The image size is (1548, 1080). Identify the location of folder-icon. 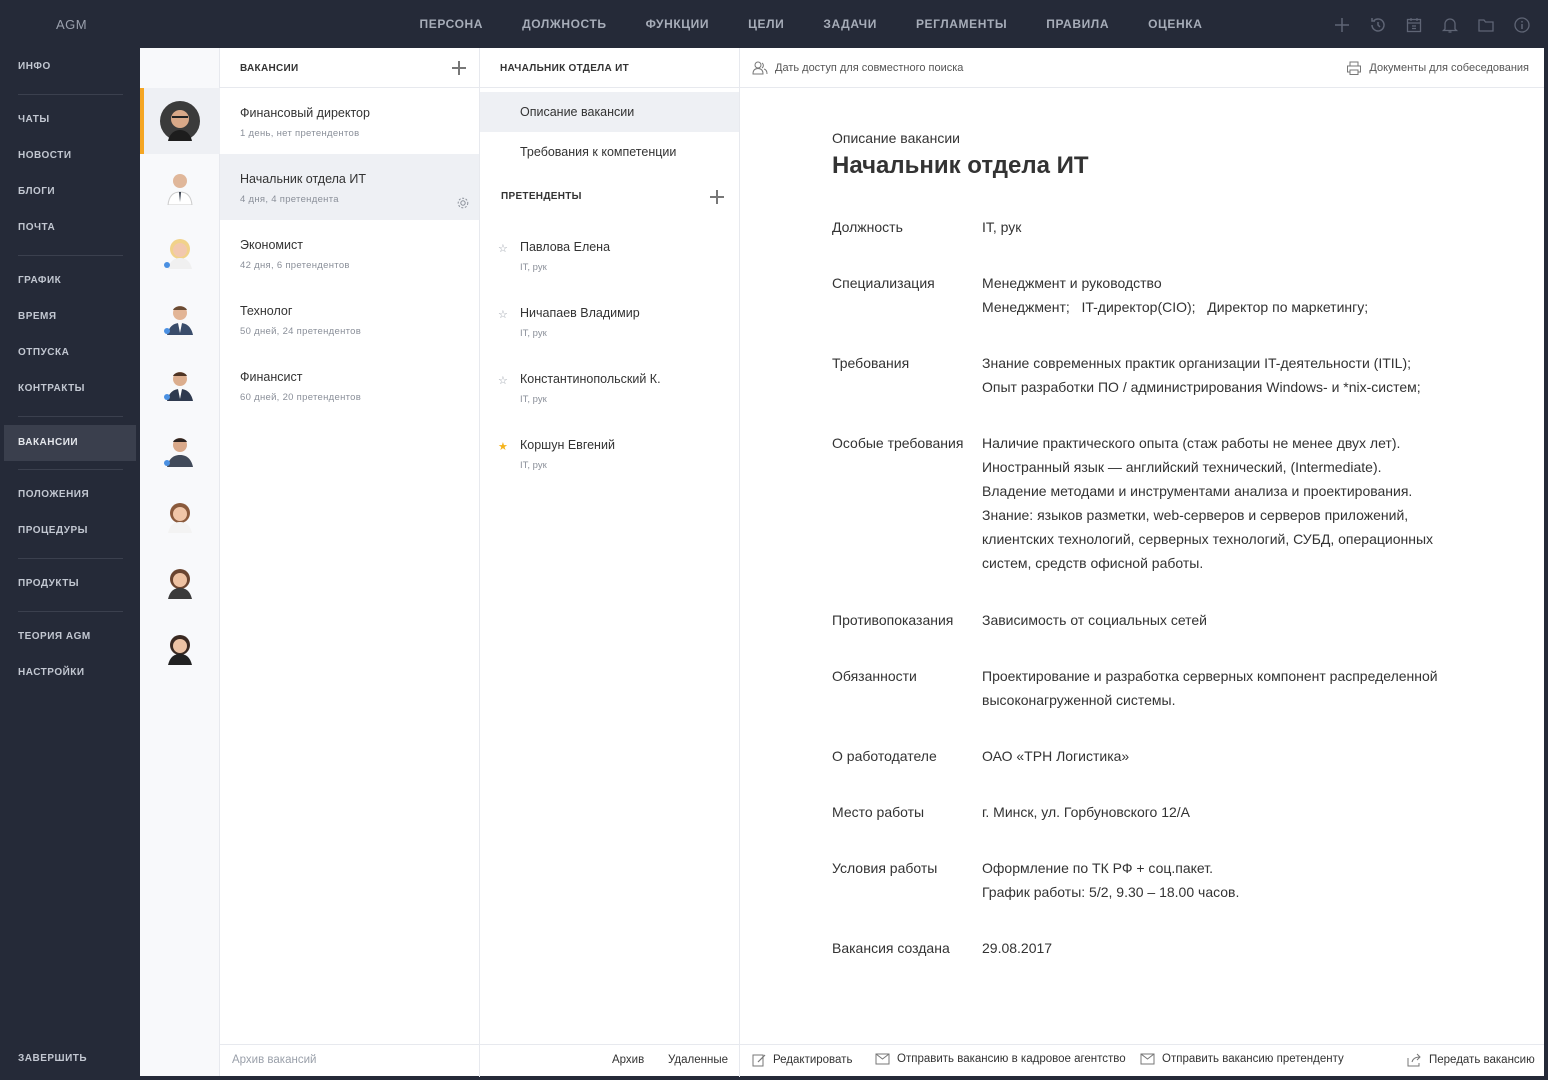
(1486, 25).